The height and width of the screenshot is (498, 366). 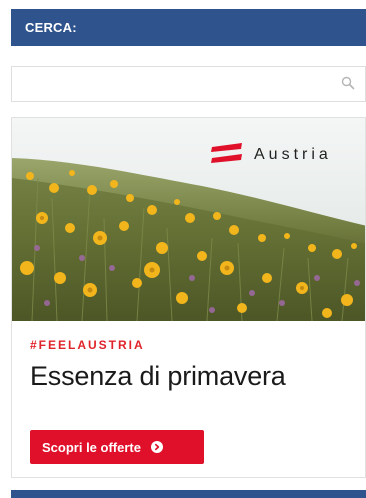 I want to click on austria-brand-logo: Austria, so click(x=271, y=155).